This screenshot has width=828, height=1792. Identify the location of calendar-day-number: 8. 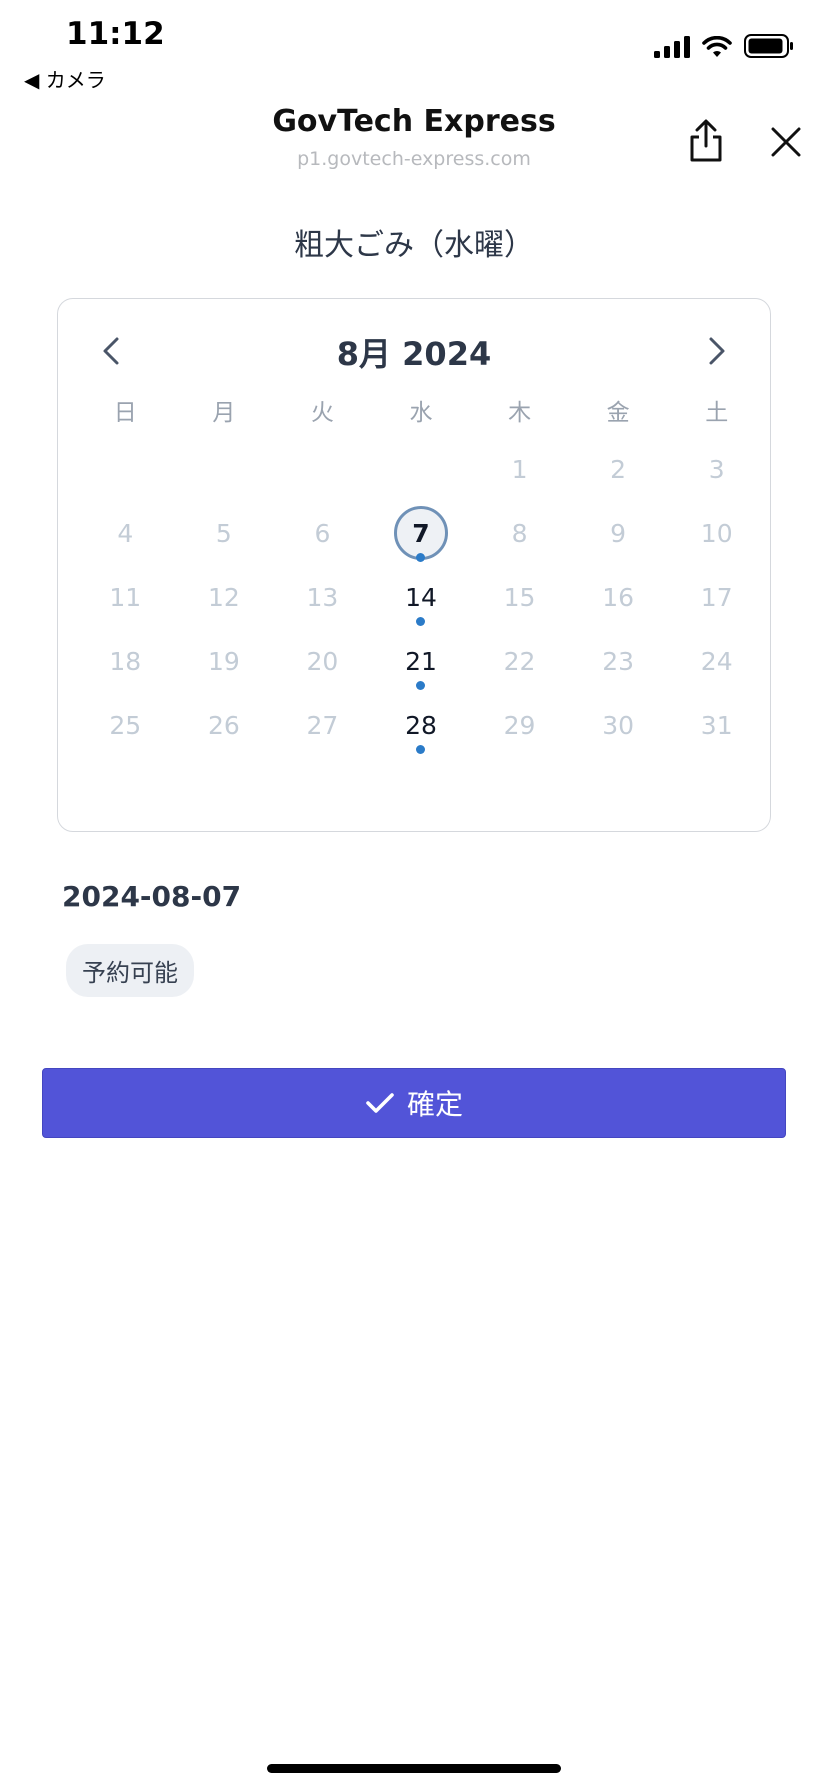
(519, 533).